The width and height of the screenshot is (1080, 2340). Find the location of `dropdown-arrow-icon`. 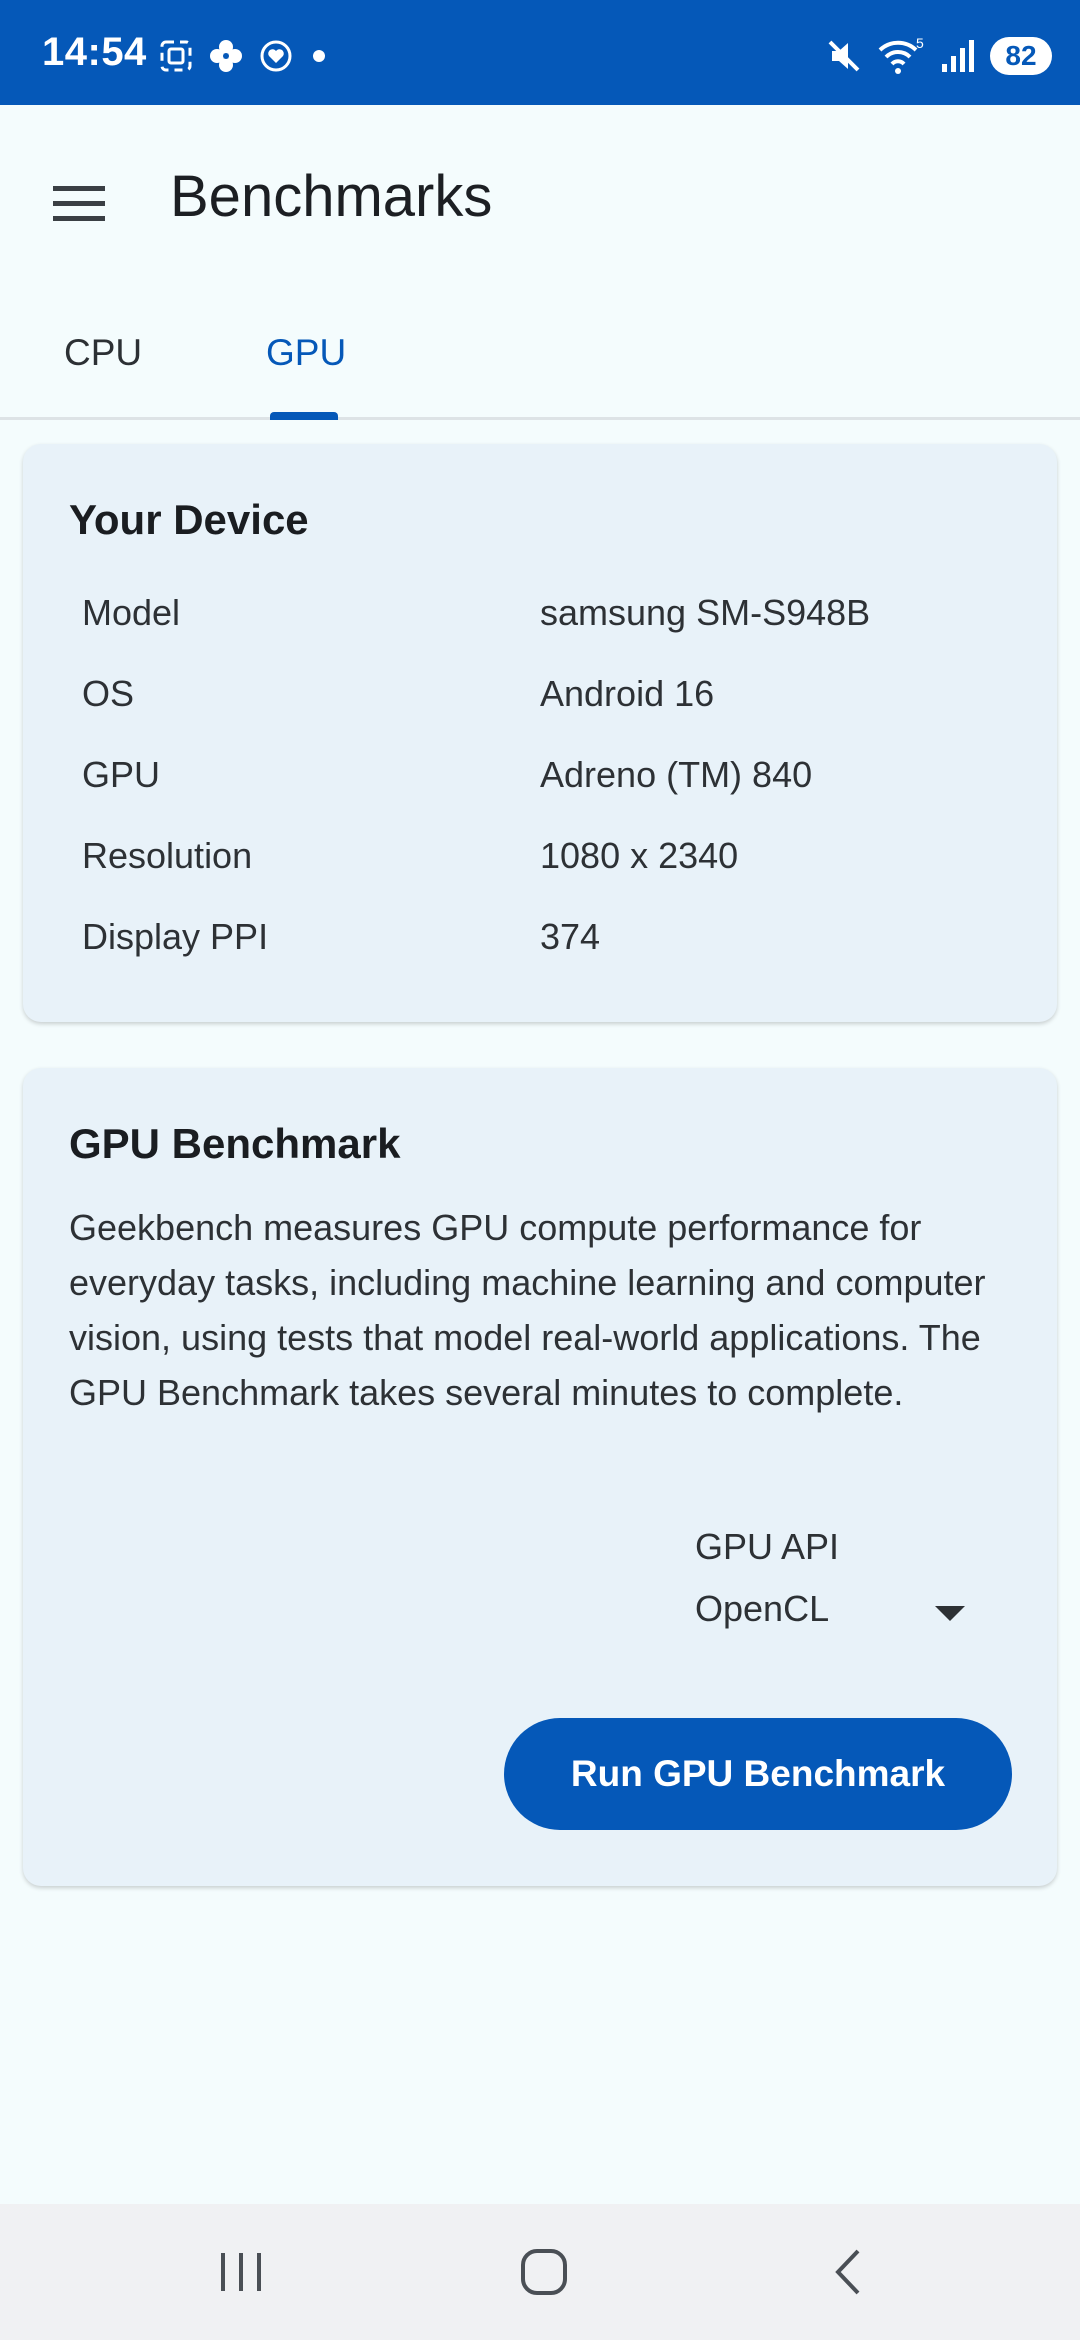

dropdown-arrow-icon is located at coordinates (950, 1613).